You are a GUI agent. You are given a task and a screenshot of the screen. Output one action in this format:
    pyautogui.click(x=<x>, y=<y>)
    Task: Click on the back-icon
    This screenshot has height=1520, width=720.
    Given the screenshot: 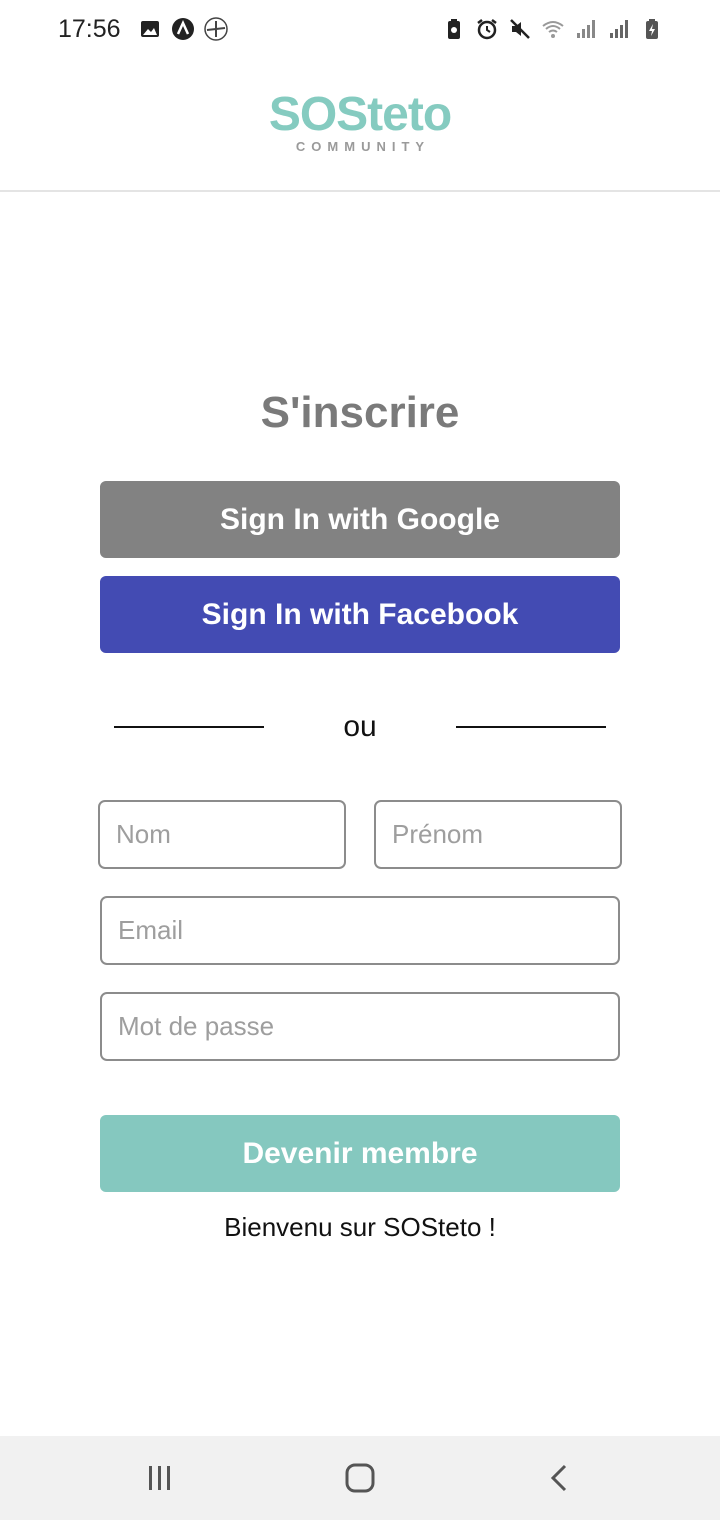 What is the action you would take?
    pyautogui.click(x=558, y=1478)
    